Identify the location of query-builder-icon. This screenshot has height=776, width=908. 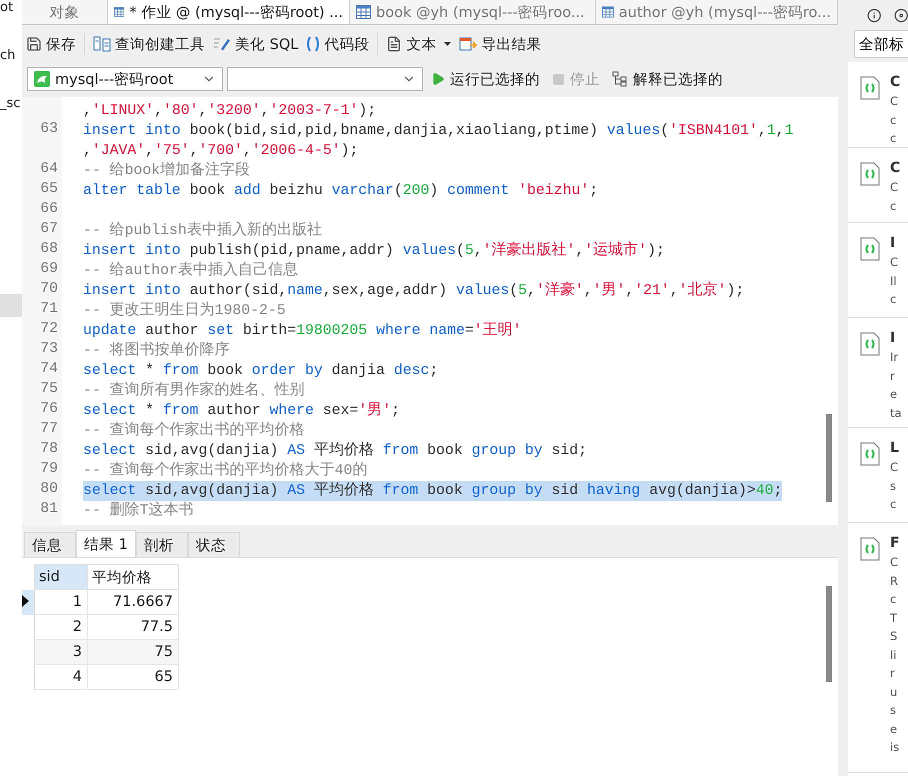
(102, 44).